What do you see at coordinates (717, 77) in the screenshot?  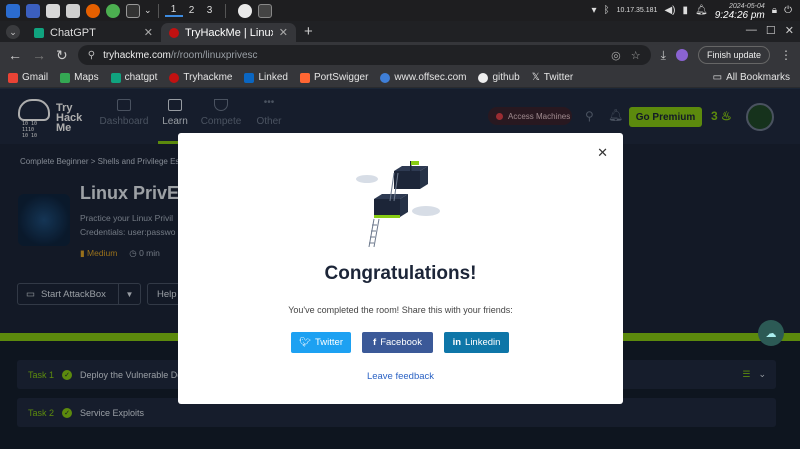 I see `folder-icon: ▭` at bounding box center [717, 77].